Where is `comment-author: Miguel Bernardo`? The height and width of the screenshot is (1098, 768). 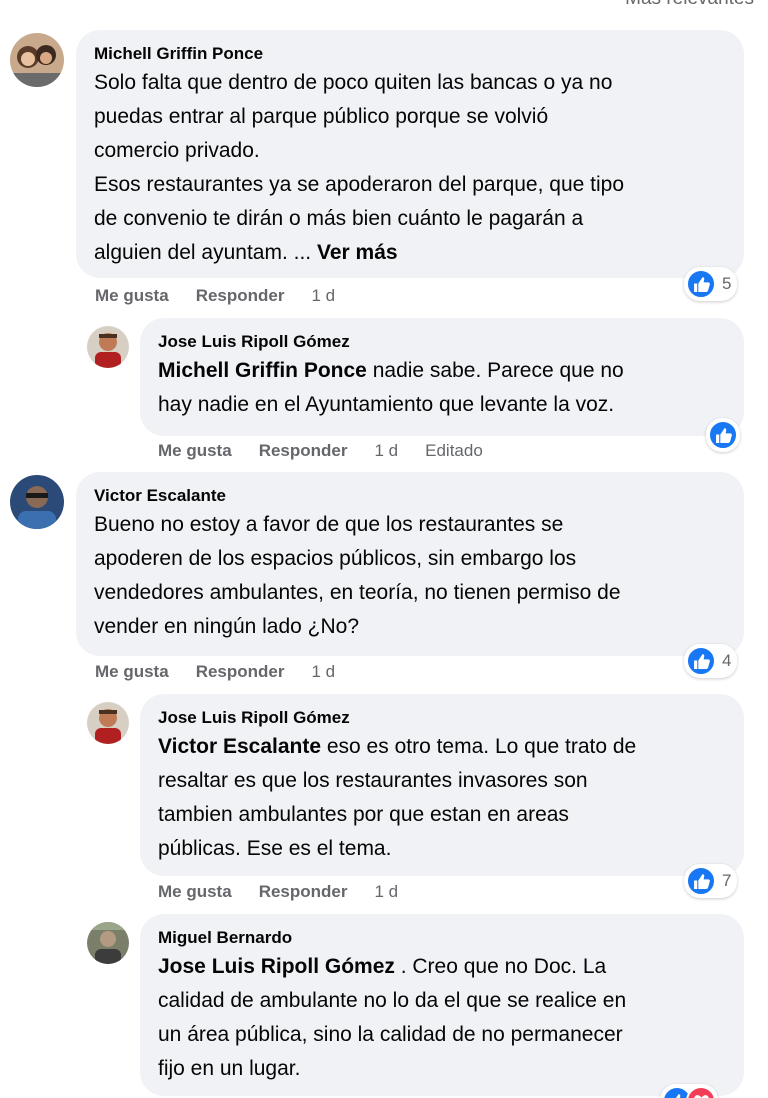
comment-author: Miguel Bernardo is located at coordinates (442, 938).